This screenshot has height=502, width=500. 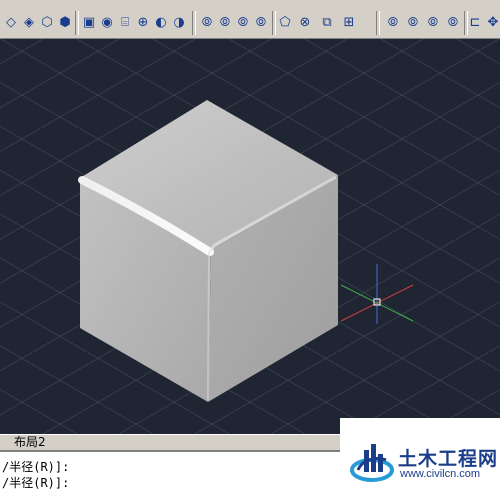 I want to click on copy-icon: ⧉, so click(x=327, y=22).